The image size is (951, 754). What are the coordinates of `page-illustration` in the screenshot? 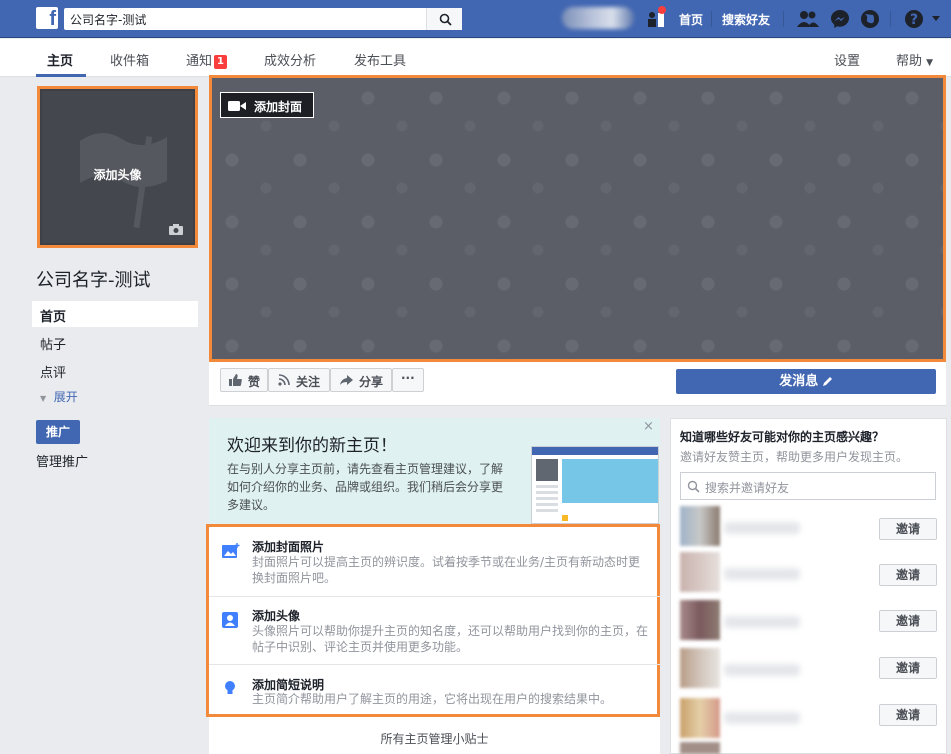 It's located at (595, 485).